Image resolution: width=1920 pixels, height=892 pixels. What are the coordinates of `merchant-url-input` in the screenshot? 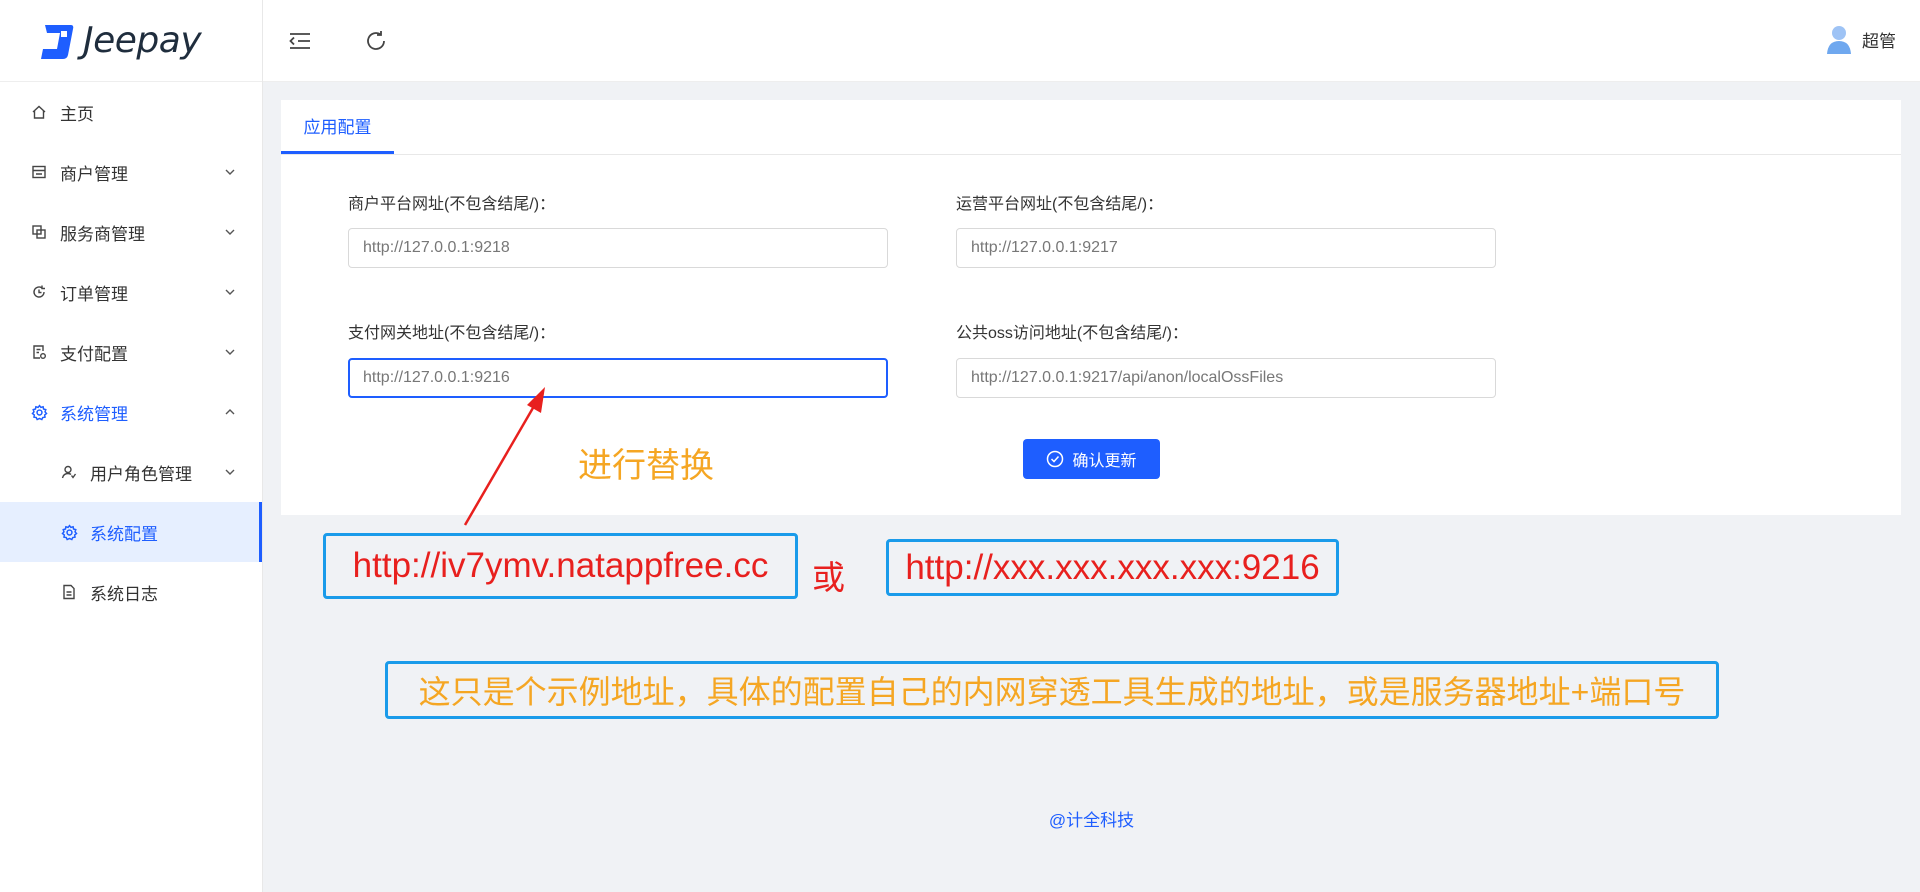 It's located at (618, 248).